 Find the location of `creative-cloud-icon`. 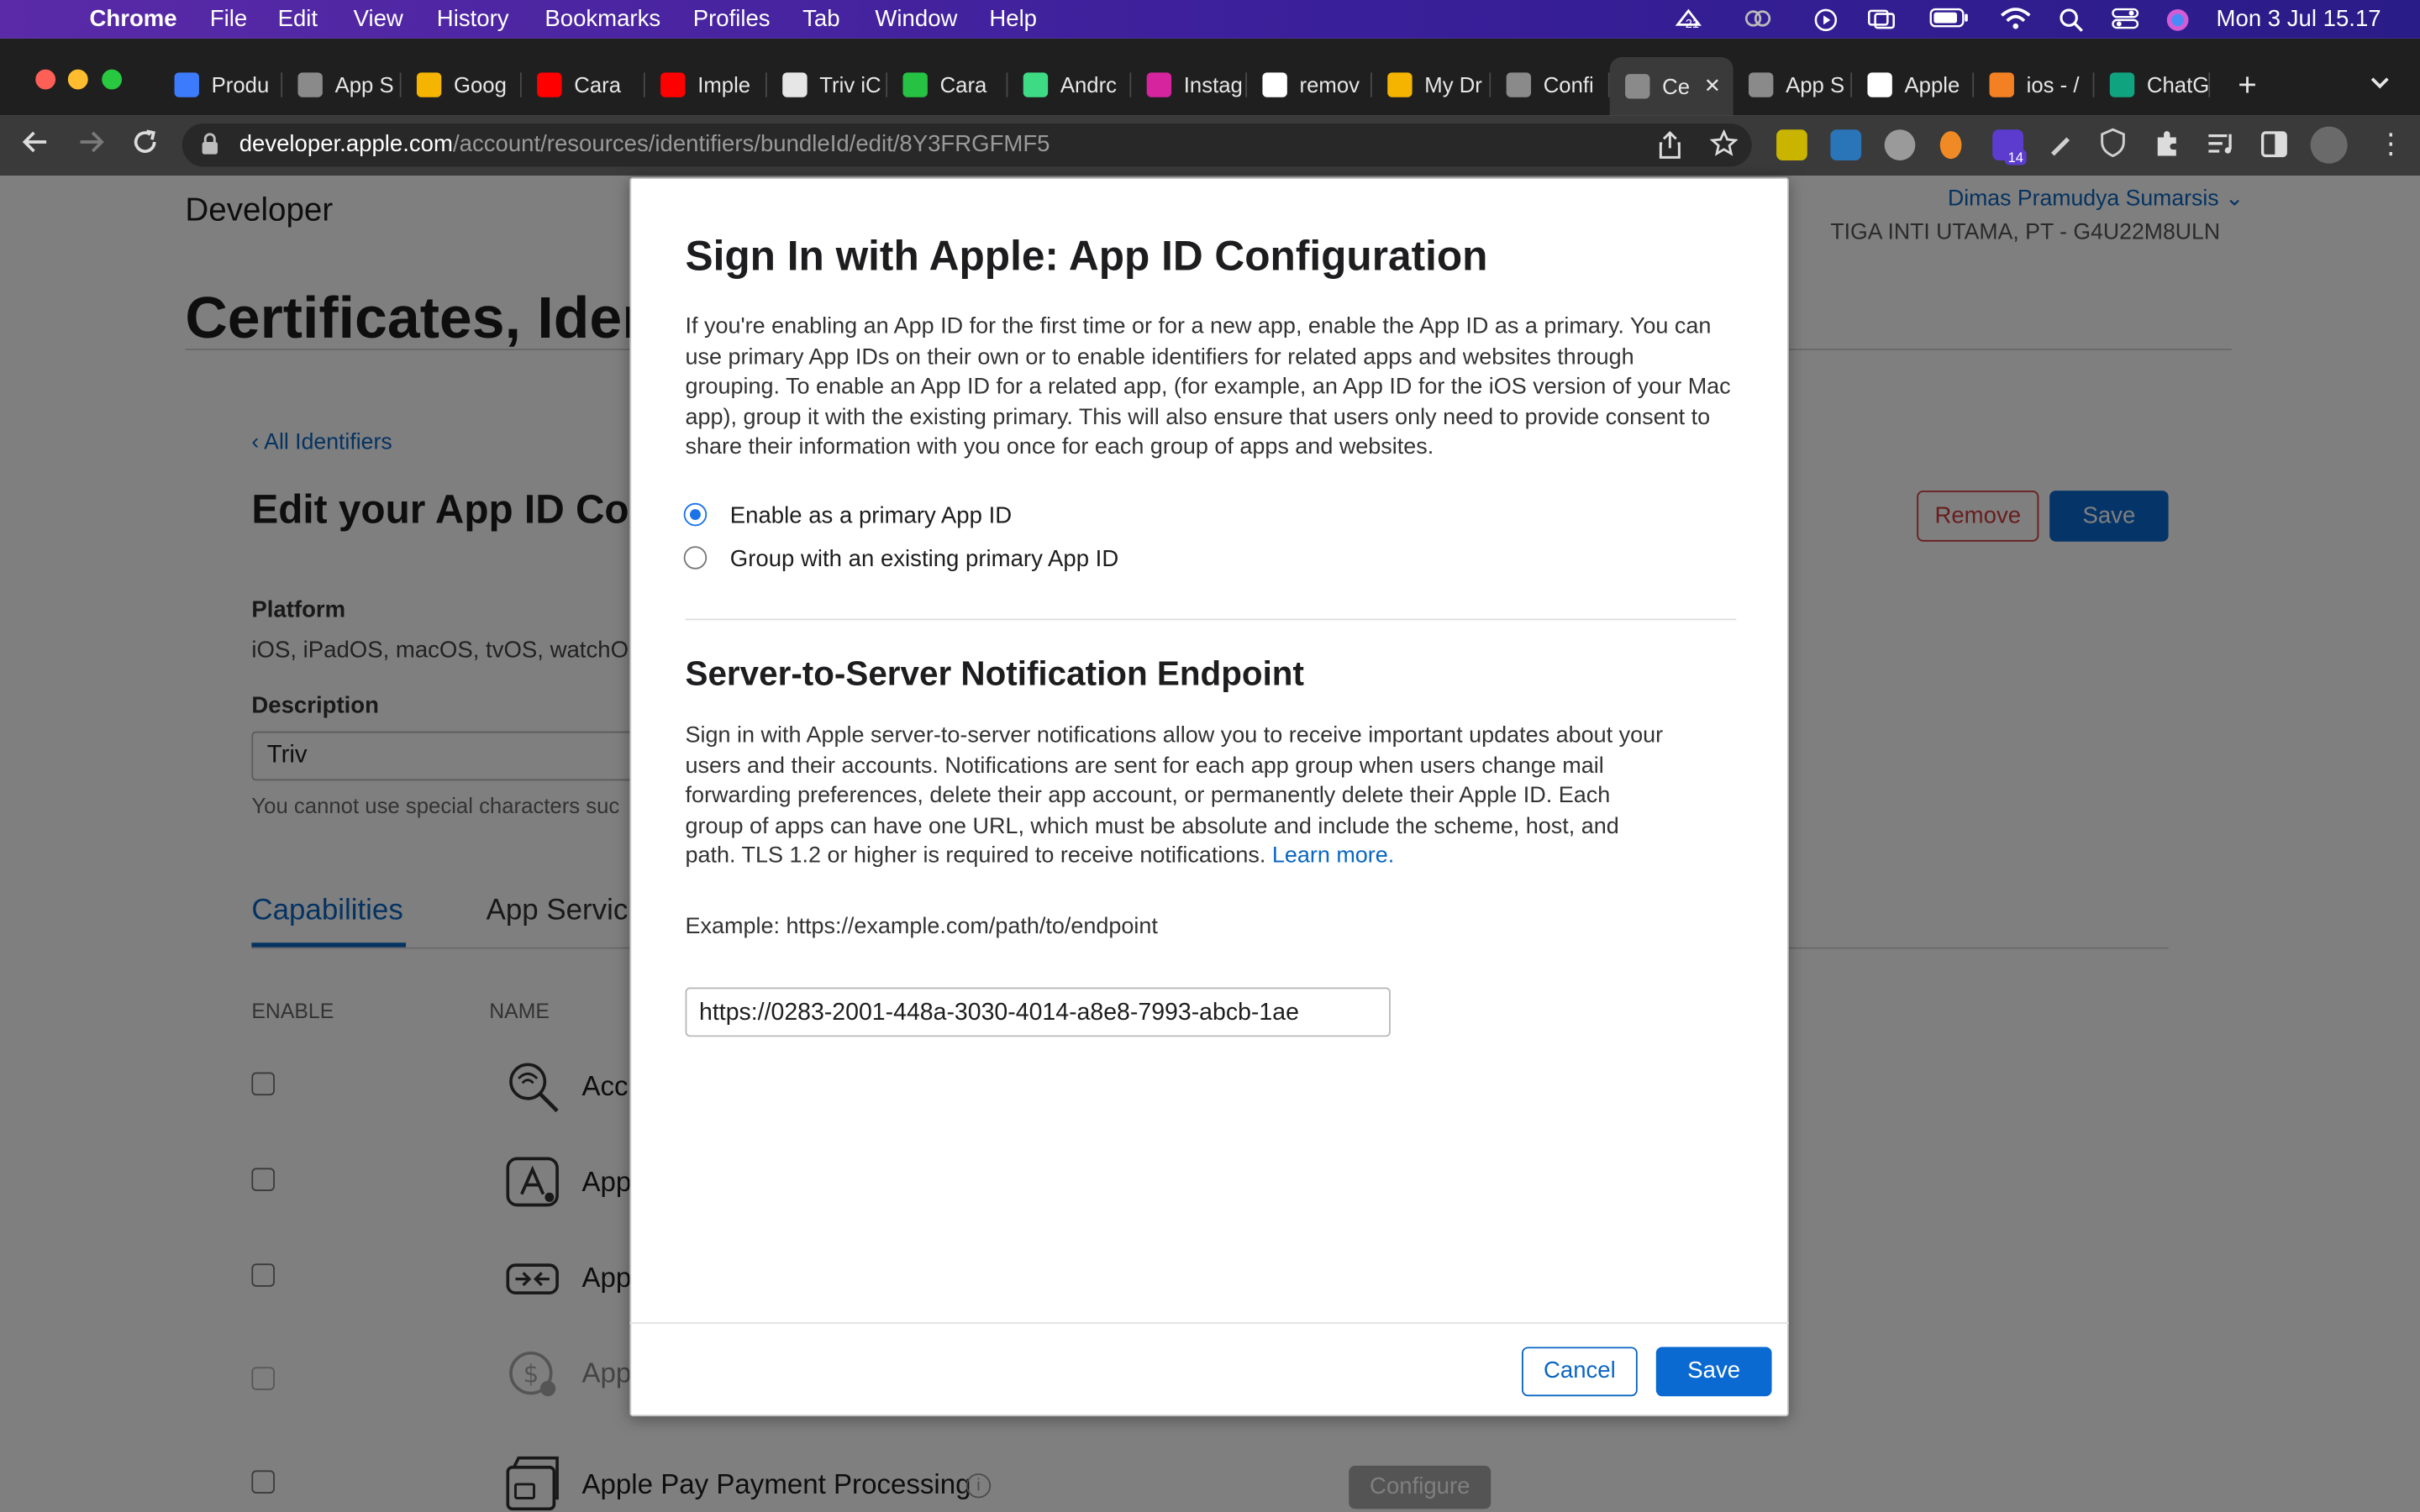

creative-cloud-icon is located at coordinates (1758, 18).